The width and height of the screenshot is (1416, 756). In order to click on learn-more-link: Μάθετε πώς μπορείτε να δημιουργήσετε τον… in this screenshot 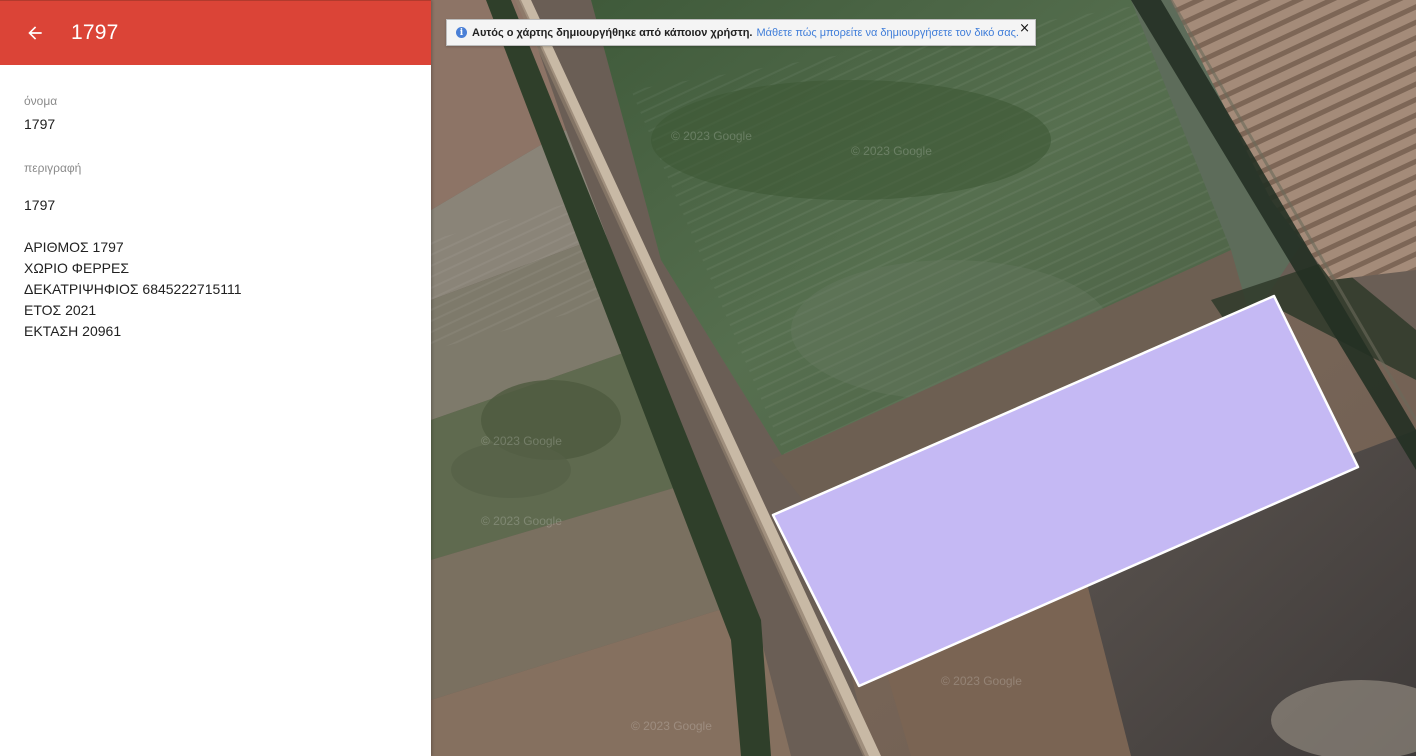, I will do `click(887, 33)`.